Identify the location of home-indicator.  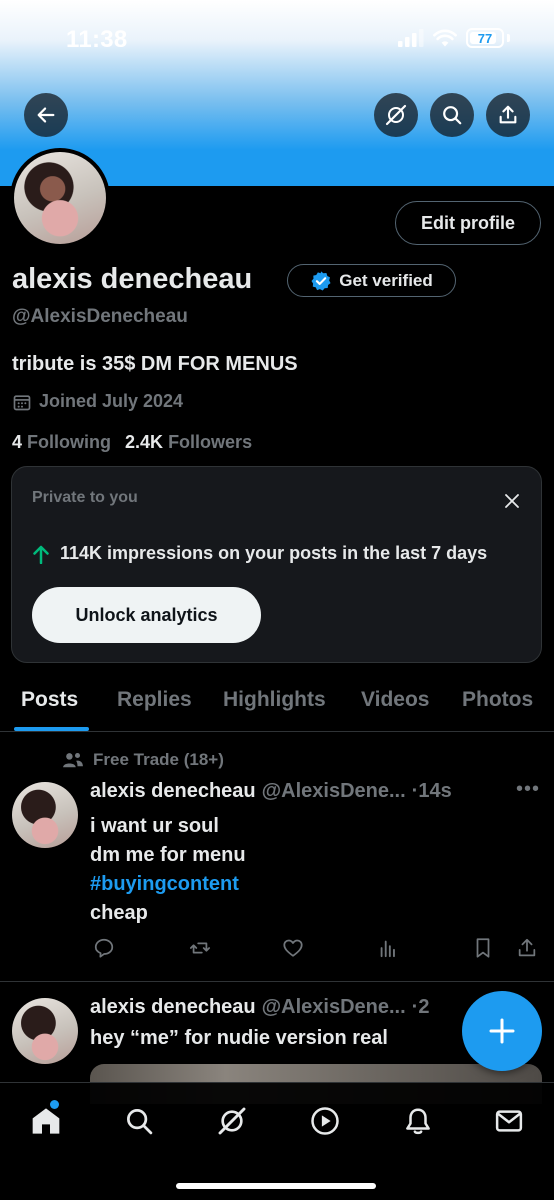
(276, 1186).